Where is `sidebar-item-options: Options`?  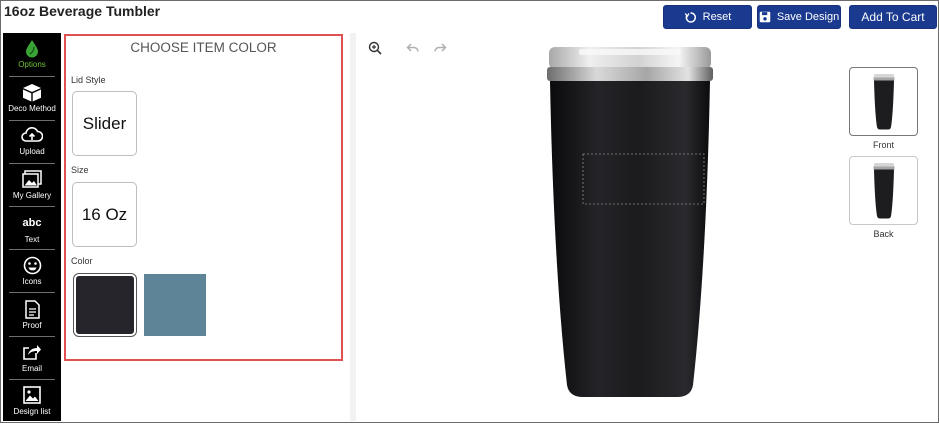
sidebar-item-options: Options is located at coordinates (32, 56).